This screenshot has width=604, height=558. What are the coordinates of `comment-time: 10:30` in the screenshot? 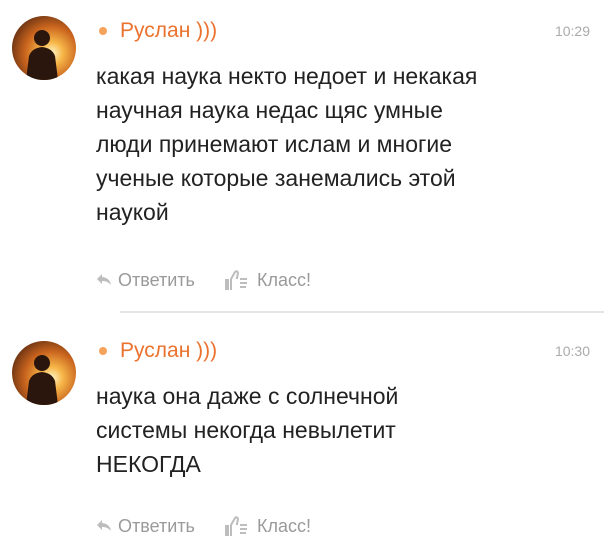 It's located at (572, 351).